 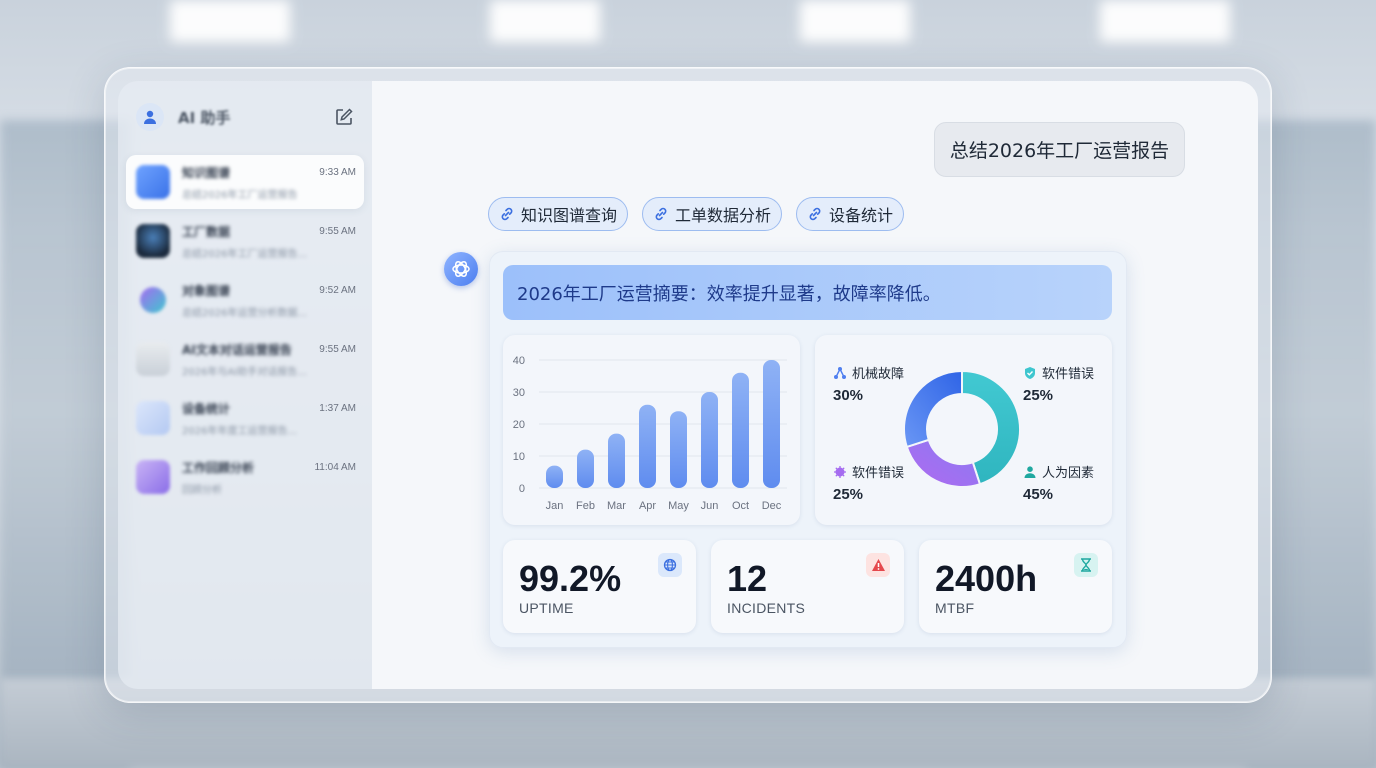 I want to click on conversation-time: 1:37 AM, so click(x=337, y=408).